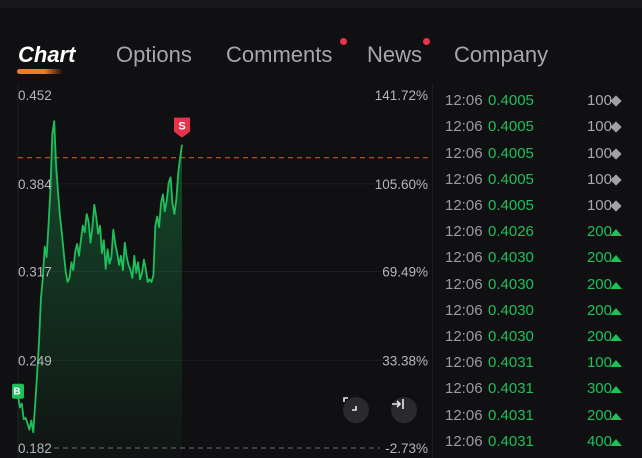  I want to click on jump-to-latest-button, so click(404, 410).